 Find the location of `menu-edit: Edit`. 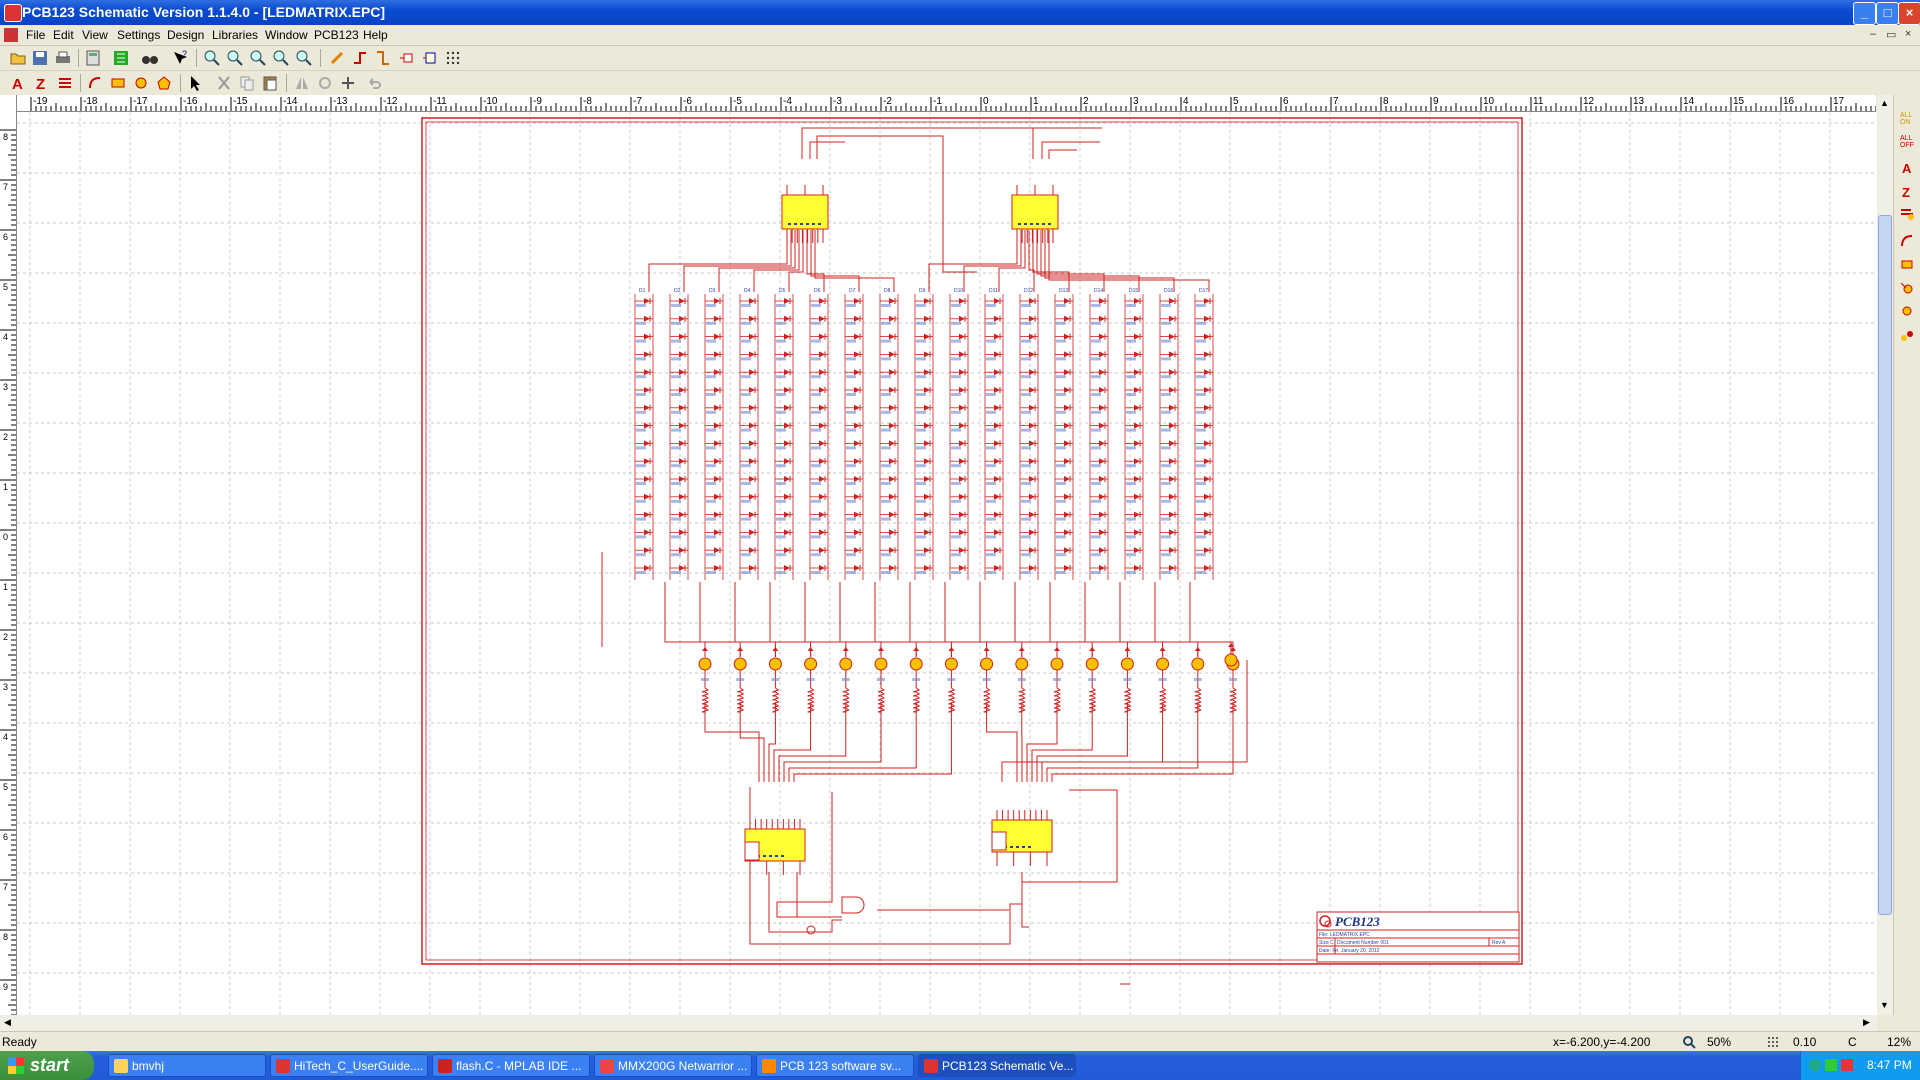

menu-edit: Edit is located at coordinates (63, 35).